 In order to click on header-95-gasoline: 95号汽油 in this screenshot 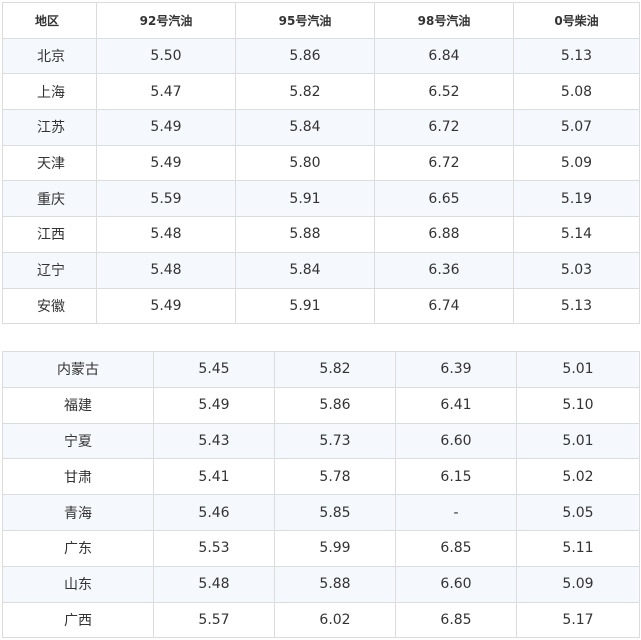, I will do `click(305, 20)`.